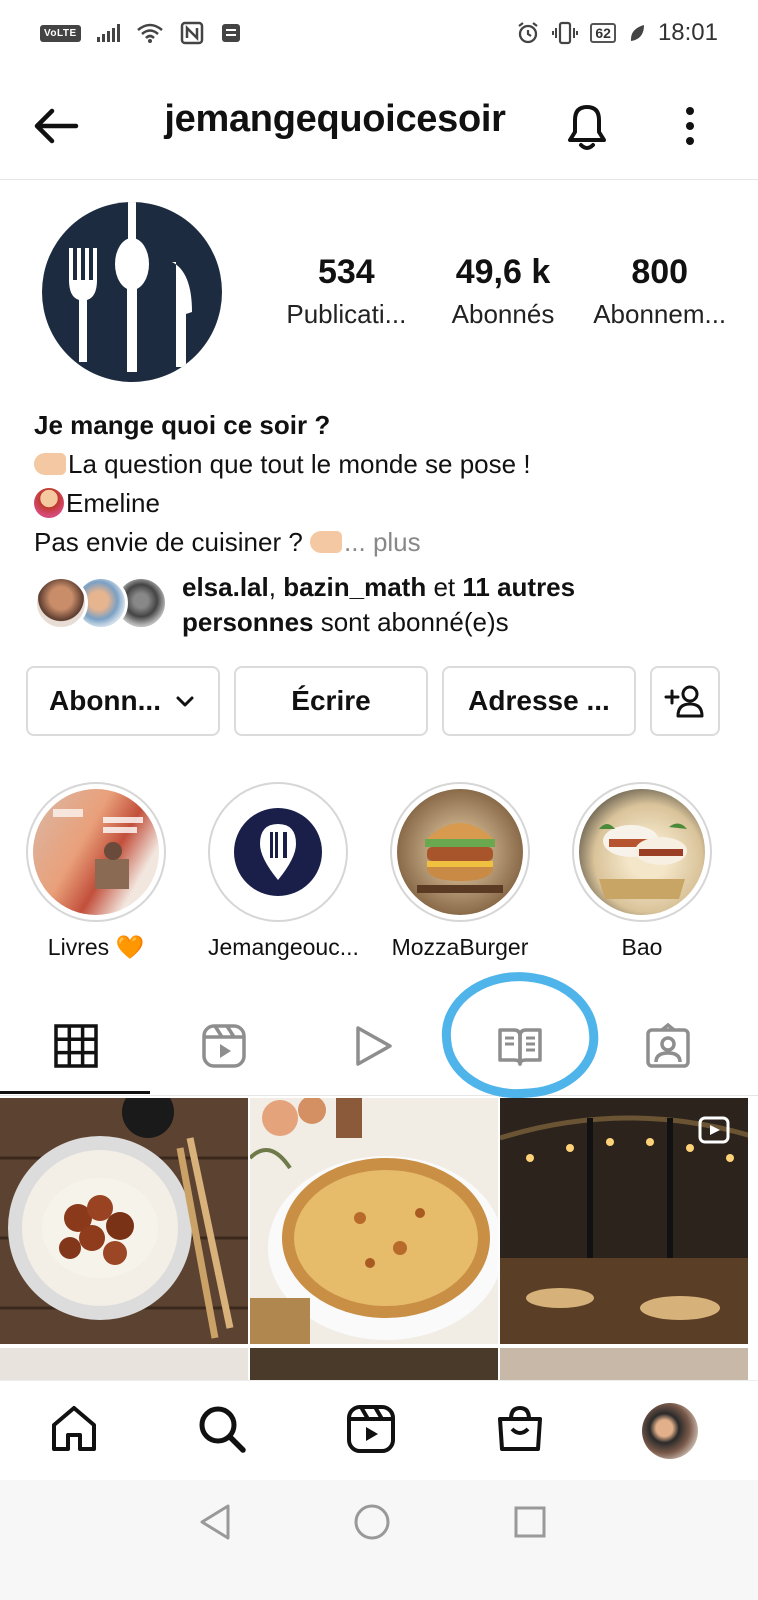  Describe the element at coordinates (149, 33) in the screenshot. I see `wifi-icon` at that location.